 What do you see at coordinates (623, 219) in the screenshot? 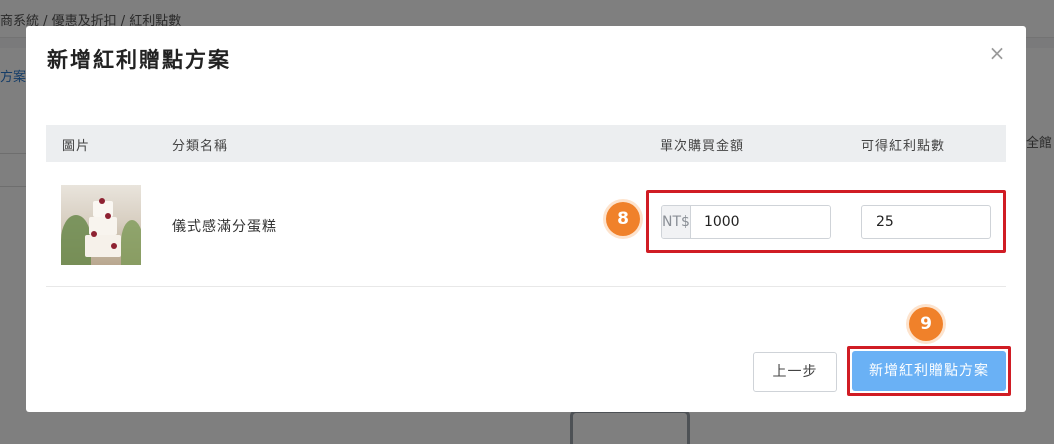
I see `step-badge-8: 8` at bounding box center [623, 219].